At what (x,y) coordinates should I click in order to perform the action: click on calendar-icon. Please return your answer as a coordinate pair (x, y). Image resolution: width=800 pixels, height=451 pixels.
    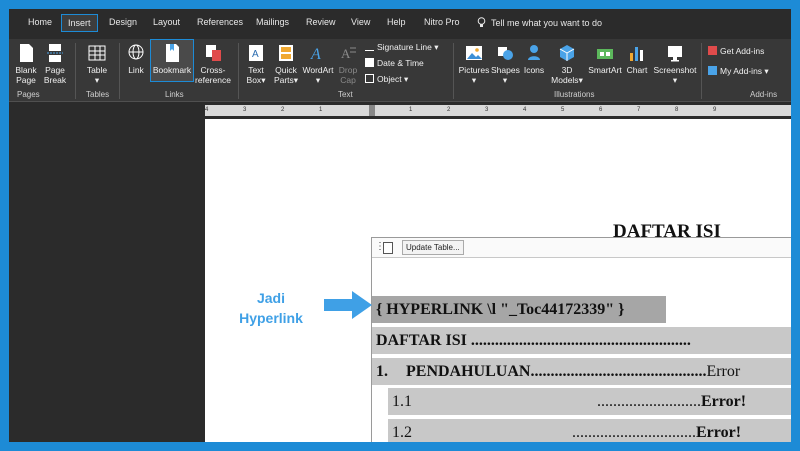
    Looking at the image, I should click on (369, 62).